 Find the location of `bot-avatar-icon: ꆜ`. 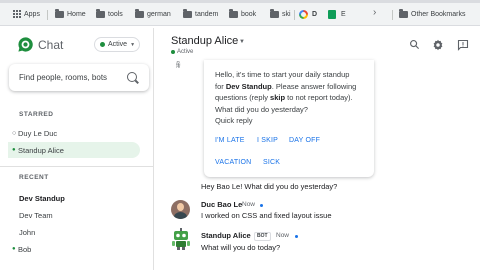

bot-avatar-icon: ꆜ is located at coordinates (178, 65).